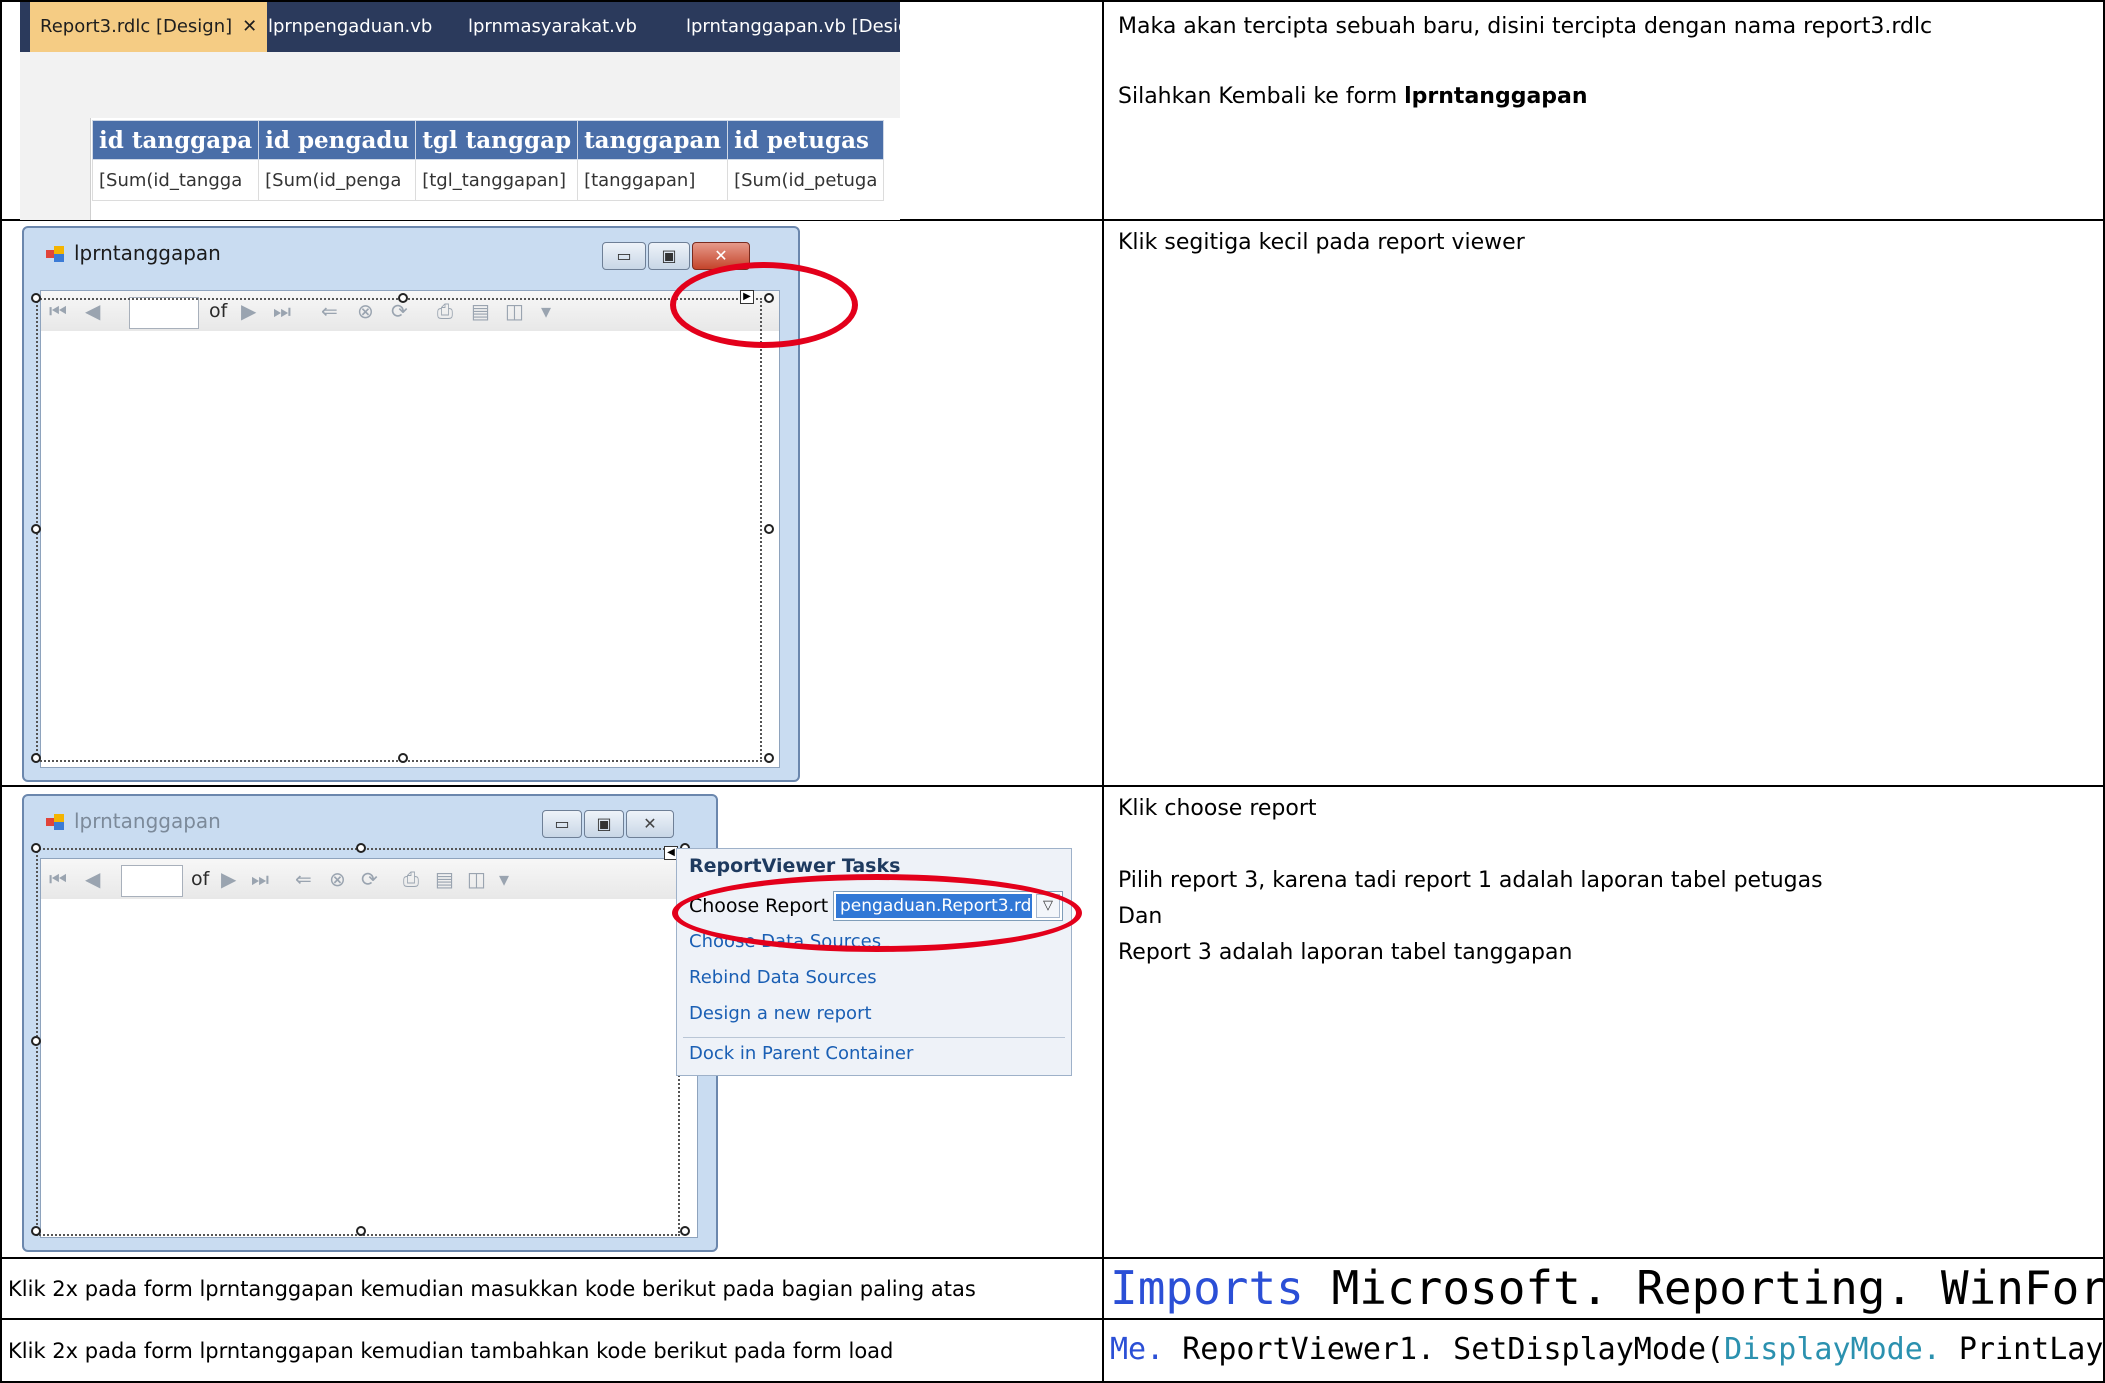 The image size is (2105, 1383). What do you see at coordinates (653, 180) in the screenshot?
I see `table-cell: [tanggapan]` at bounding box center [653, 180].